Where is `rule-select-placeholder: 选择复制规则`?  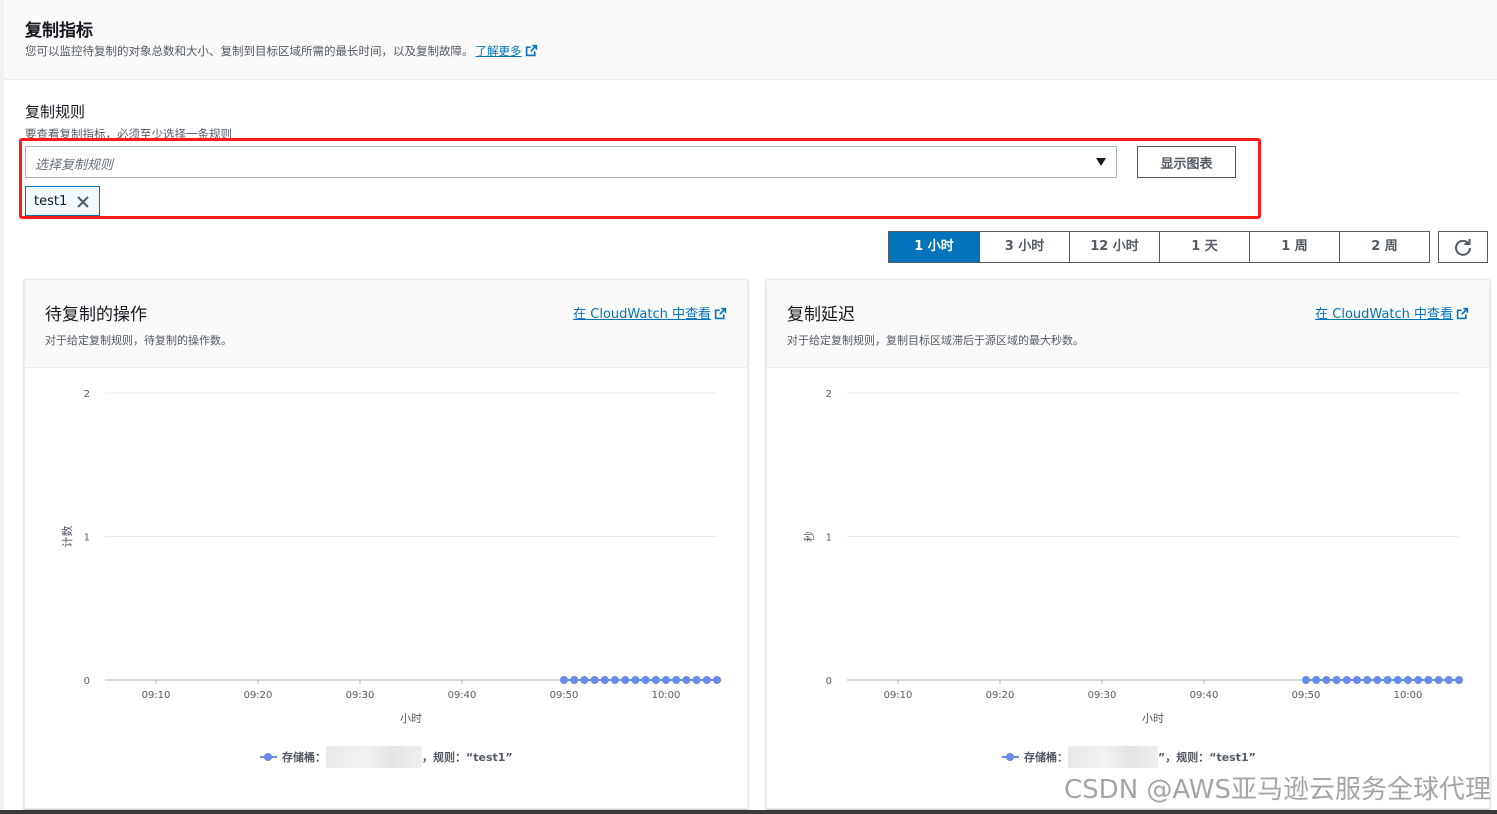
rule-select-placeholder: 选择复制规则 is located at coordinates (74, 165).